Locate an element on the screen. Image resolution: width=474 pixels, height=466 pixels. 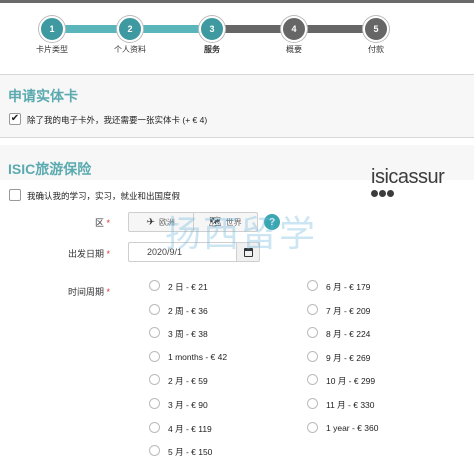
insurance-confirm-checkbox is located at coordinates (15, 195).